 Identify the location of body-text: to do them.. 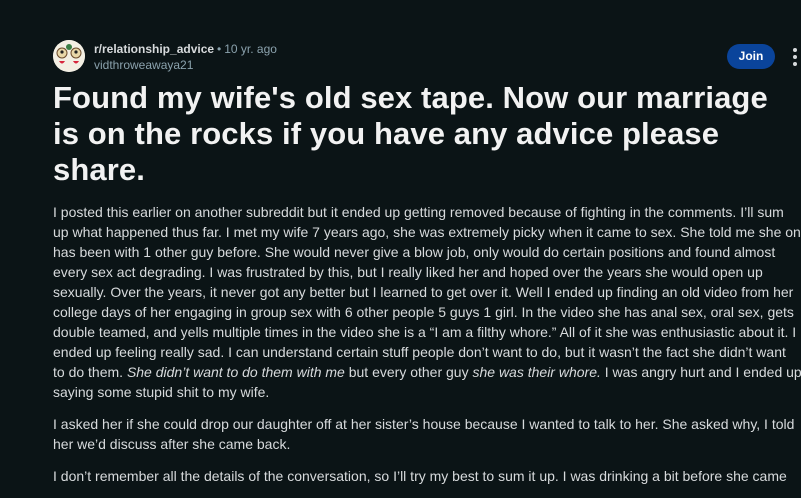
(90, 372).